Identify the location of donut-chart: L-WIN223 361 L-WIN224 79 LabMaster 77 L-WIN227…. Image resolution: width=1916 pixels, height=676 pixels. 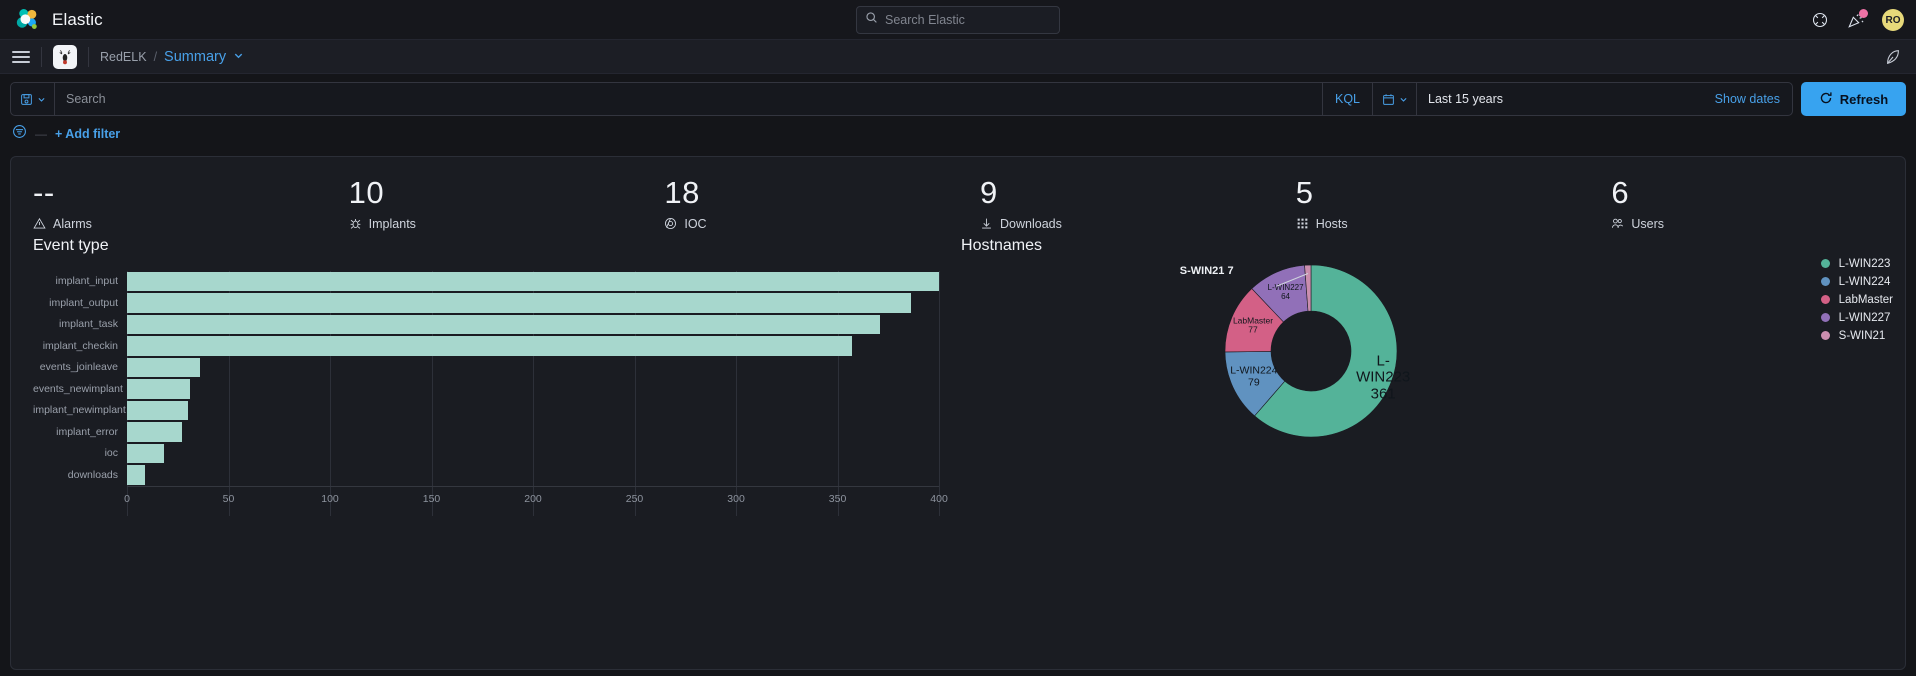
(1295, 353).